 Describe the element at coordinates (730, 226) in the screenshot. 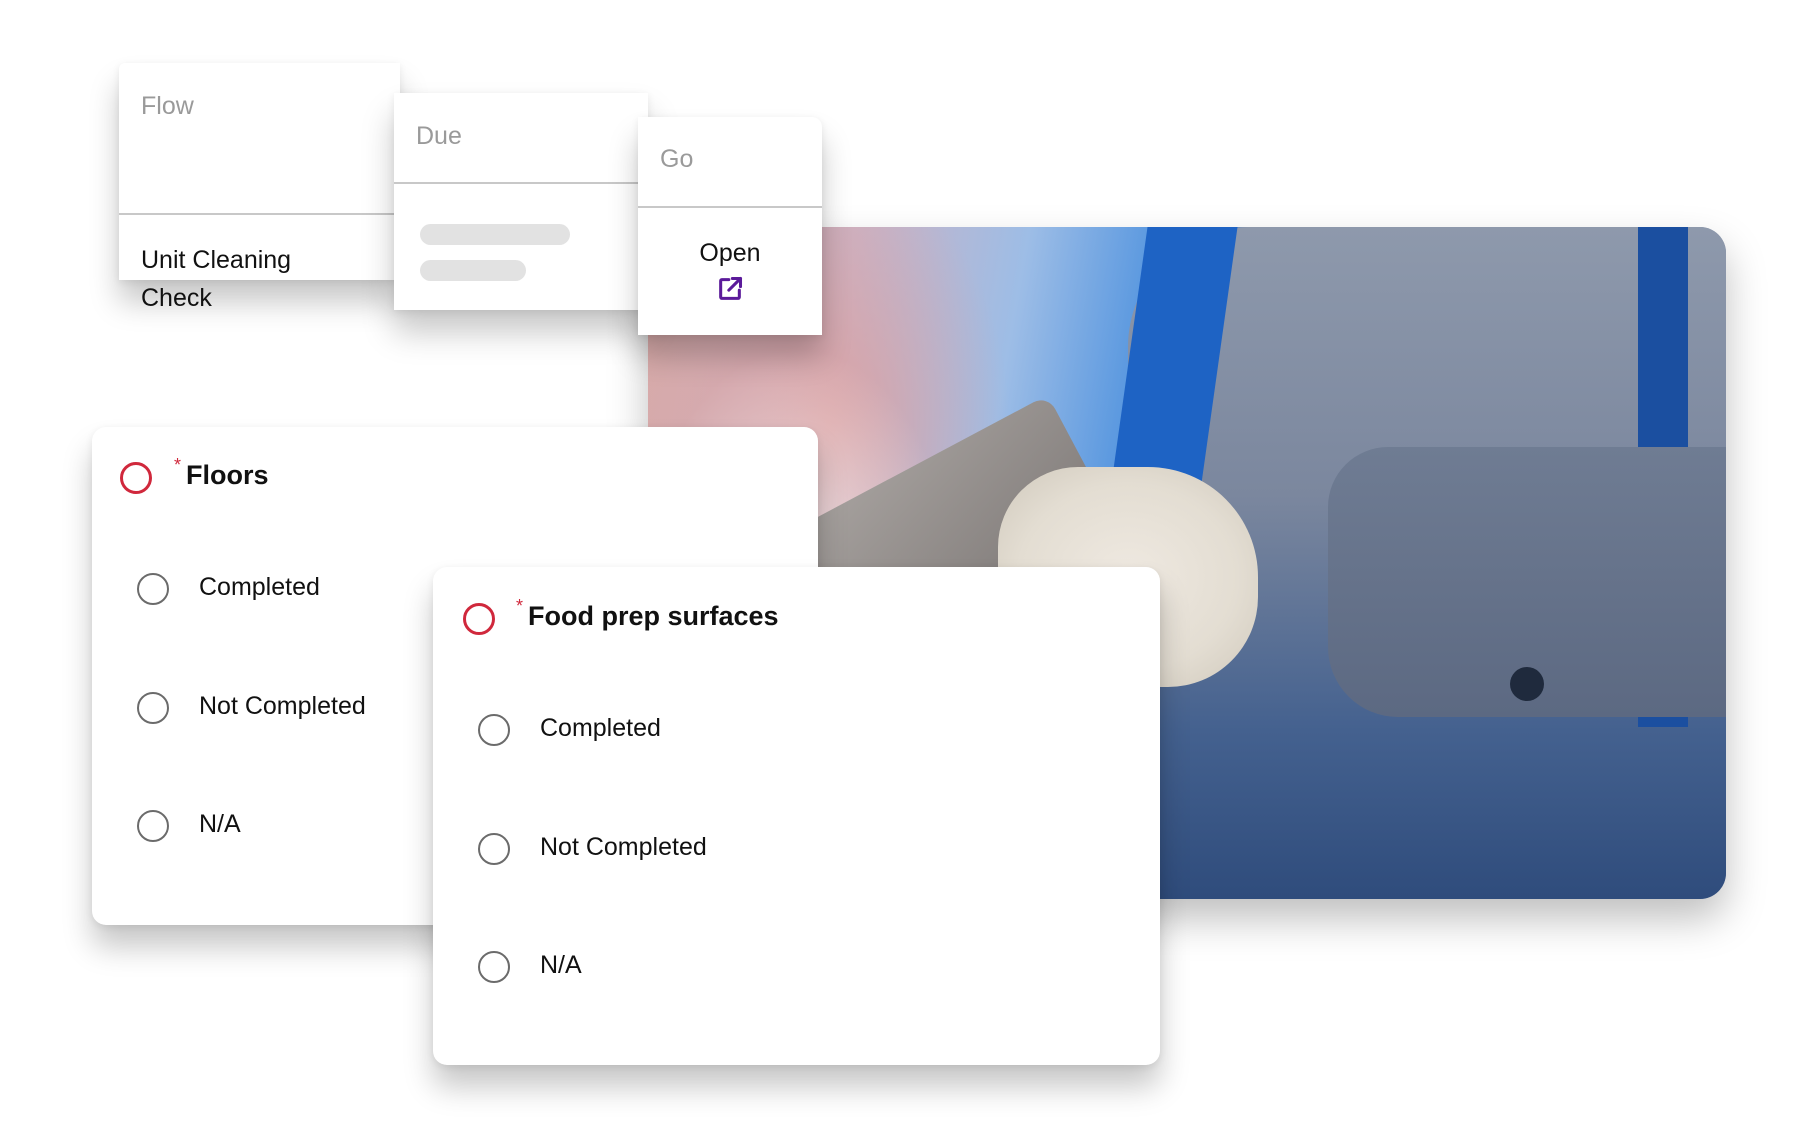

I see `go-column: Go Open` at that location.